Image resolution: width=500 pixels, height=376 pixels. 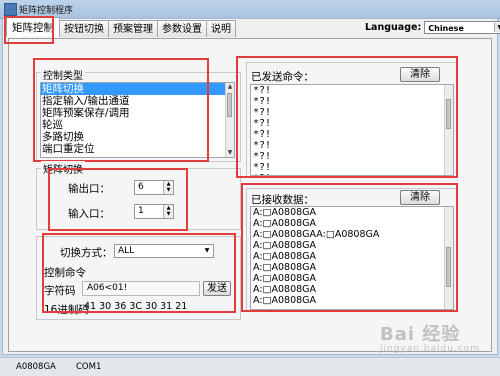 I want to click on chevron-down-icon: ▼, so click(x=497, y=27).